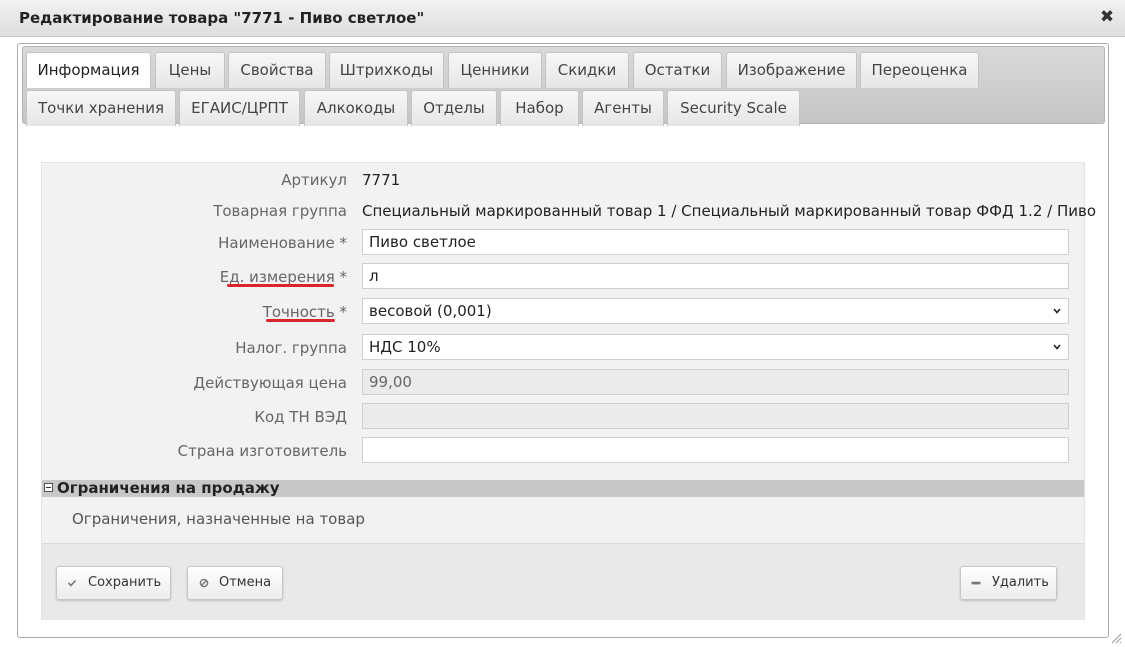 This screenshot has height=647, width=1125. I want to click on tax-group-select: НДС 10%, so click(715, 347).